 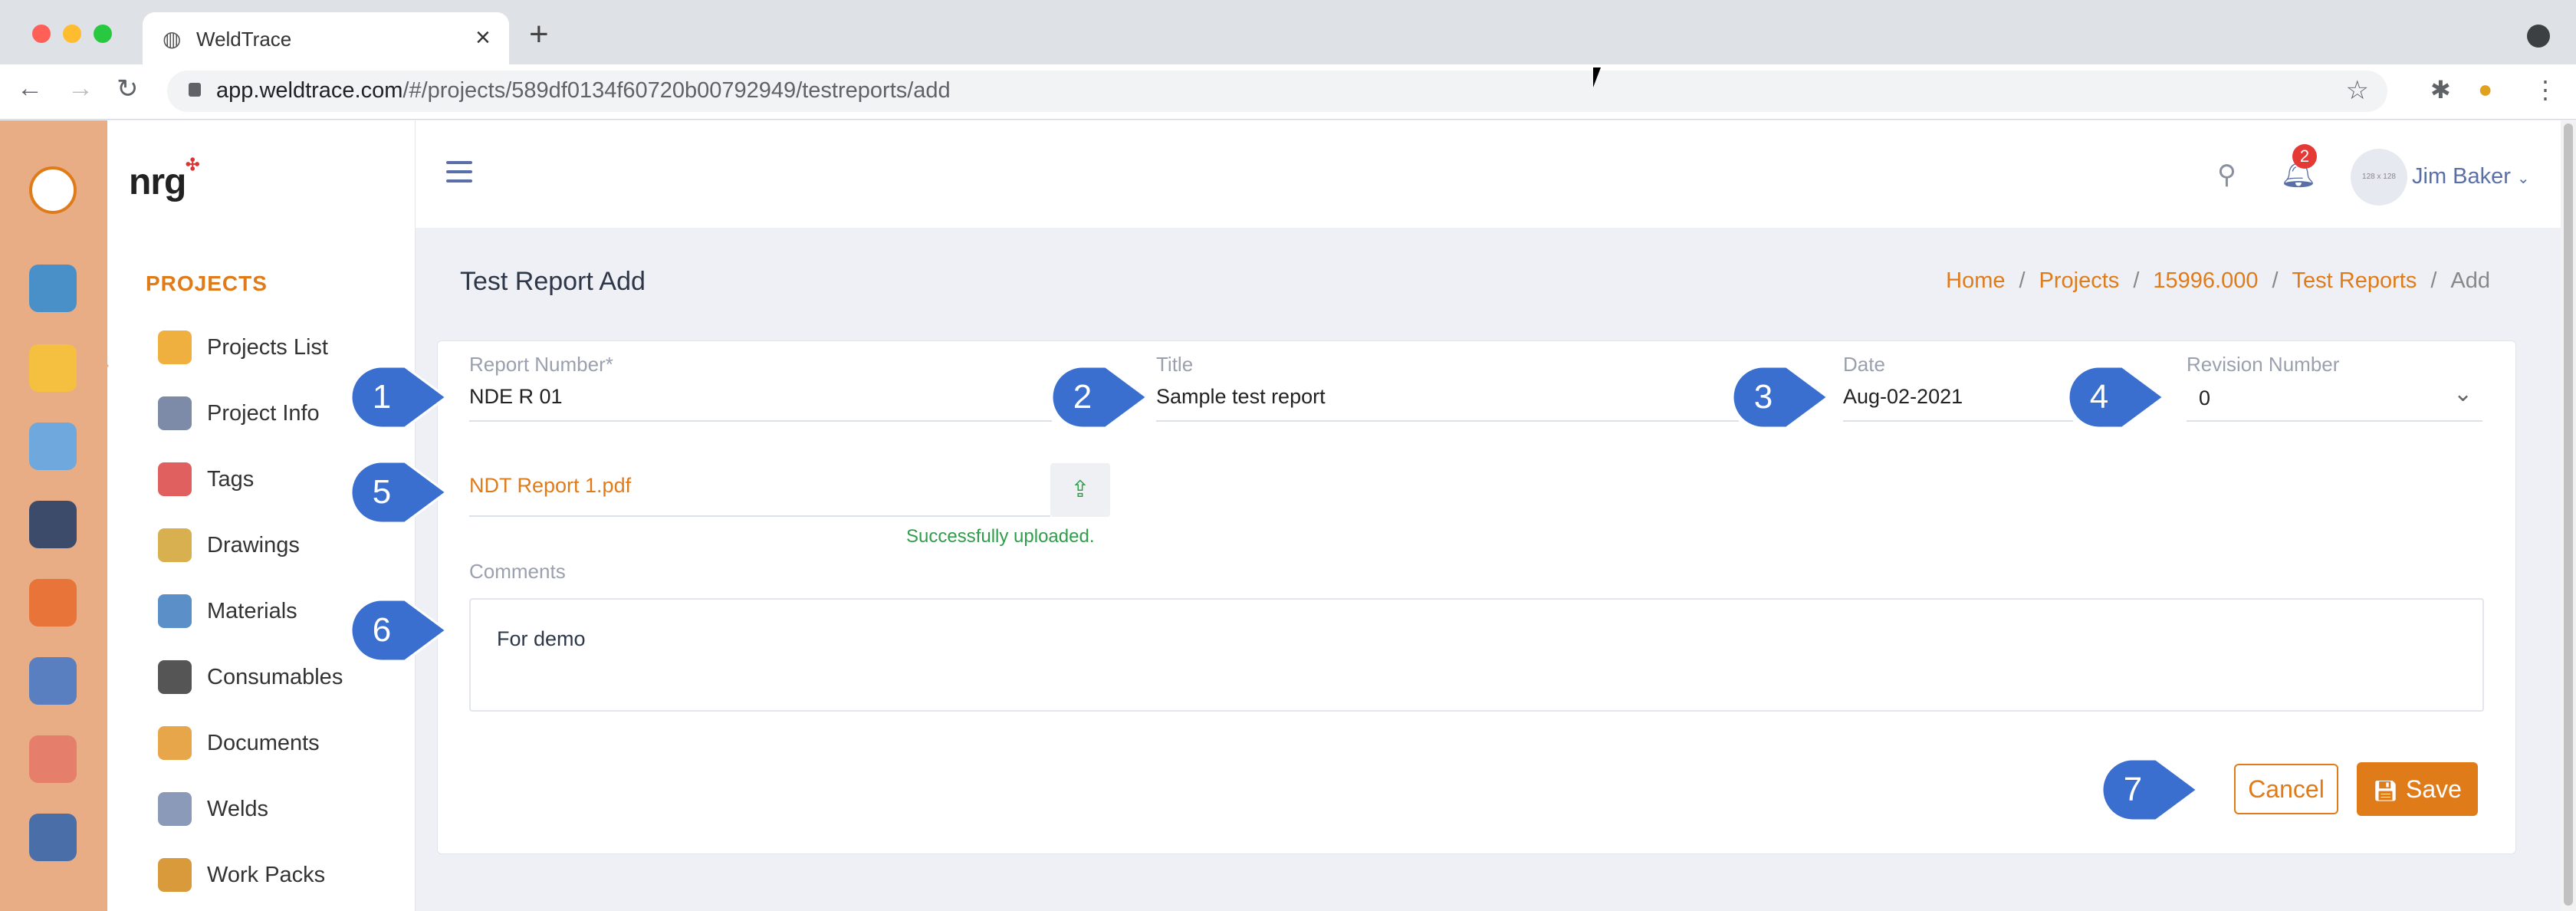 What do you see at coordinates (207, 283) in the screenshot?
I see `sidebar-section-title: PROJECTS` at bounding box center [207, 283].